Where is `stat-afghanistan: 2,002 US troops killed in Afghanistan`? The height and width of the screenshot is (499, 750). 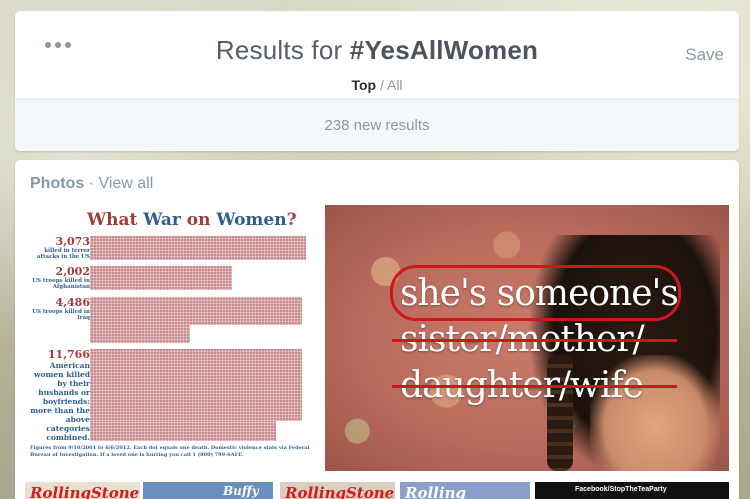
stat-afghanistan: 2,002 US troops killed in Afghanistan is located at coordinates (60, 277).